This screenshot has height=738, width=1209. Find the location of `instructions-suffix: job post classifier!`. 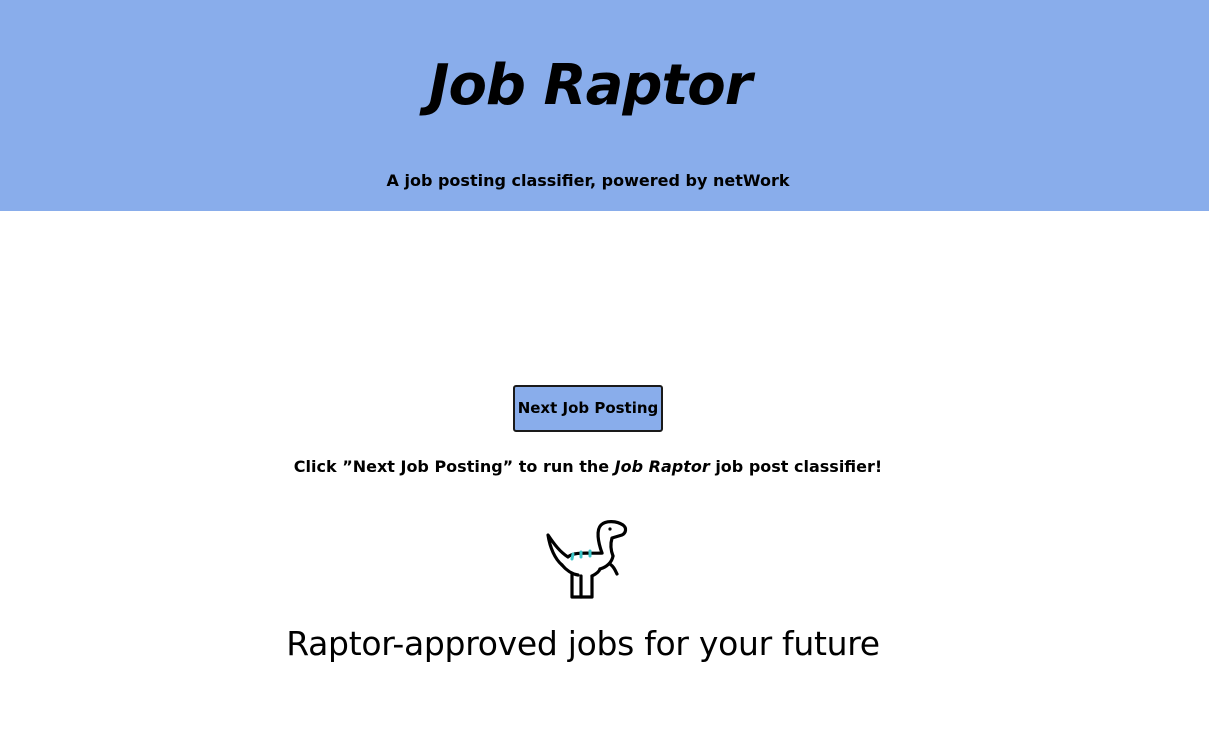

instructions-suffix: job post classifier! is located at coordinates (796, 466).